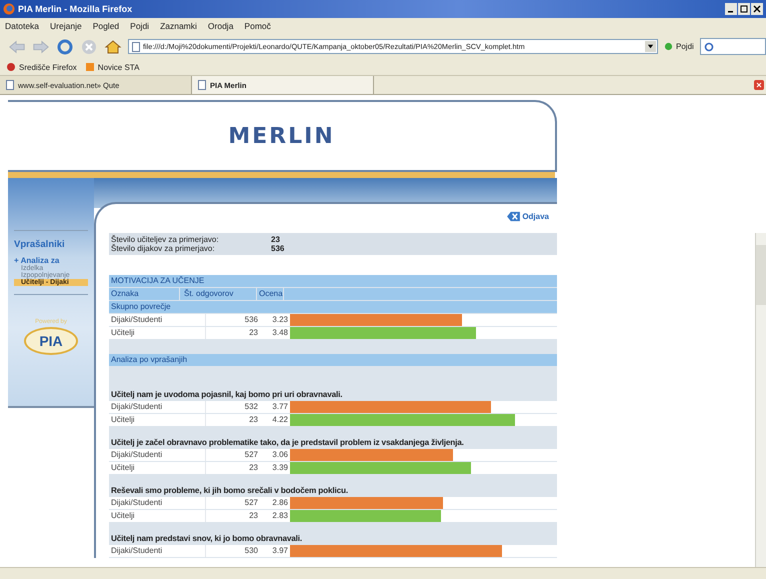 This screenshot has height=579, width=766. I want to click on count-value: 23, so click(275, 239).